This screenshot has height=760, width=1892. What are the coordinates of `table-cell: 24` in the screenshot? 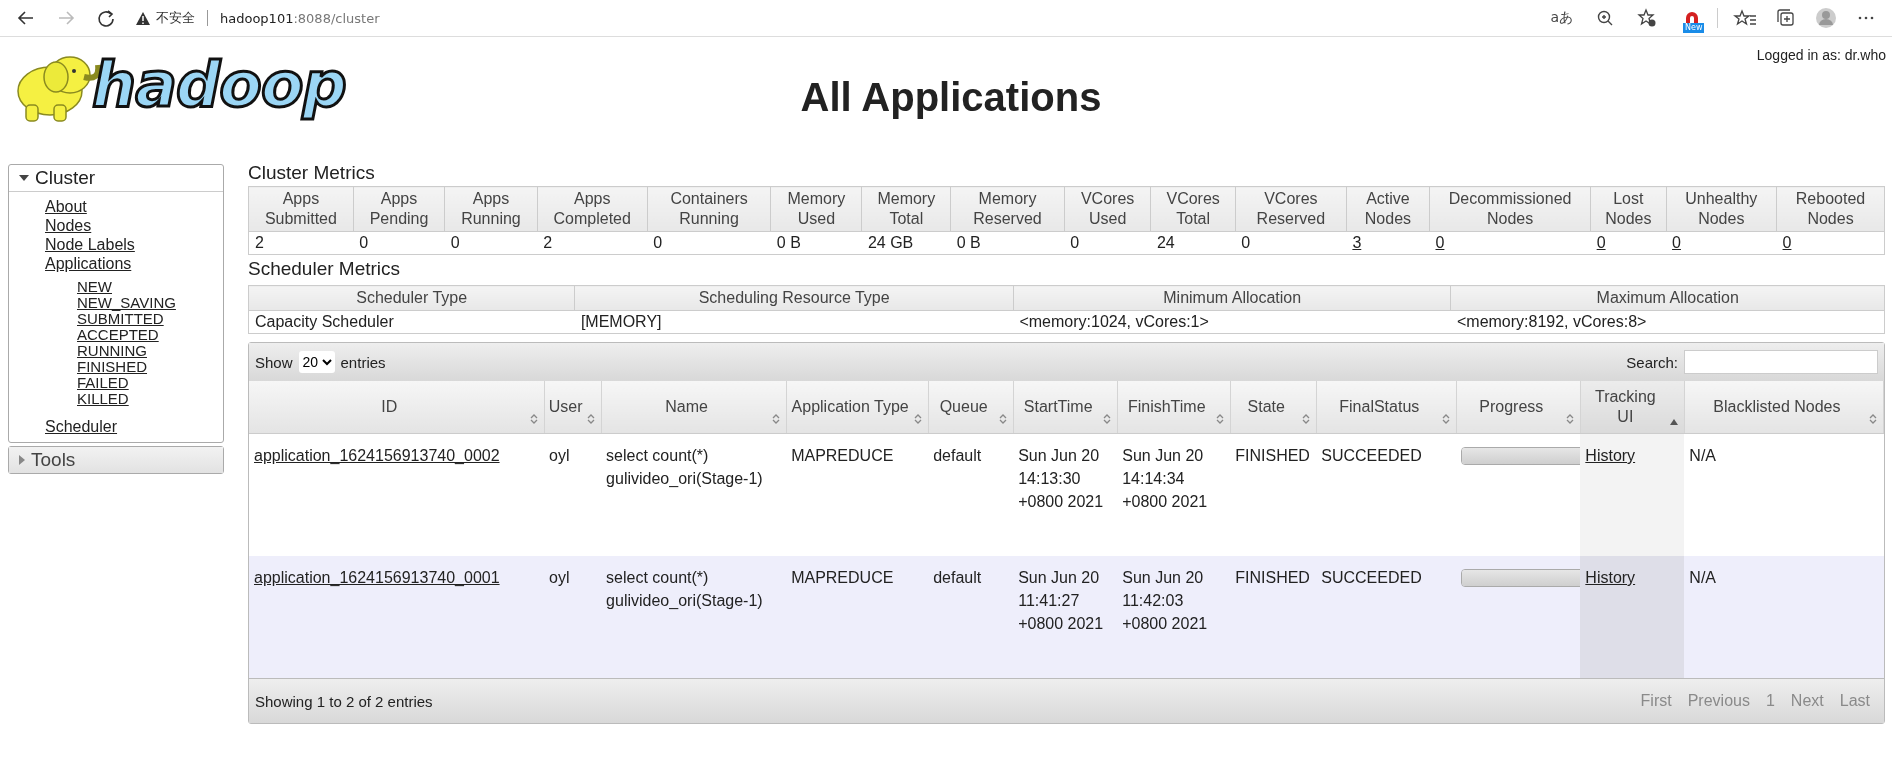 It's located at (1193, 243).